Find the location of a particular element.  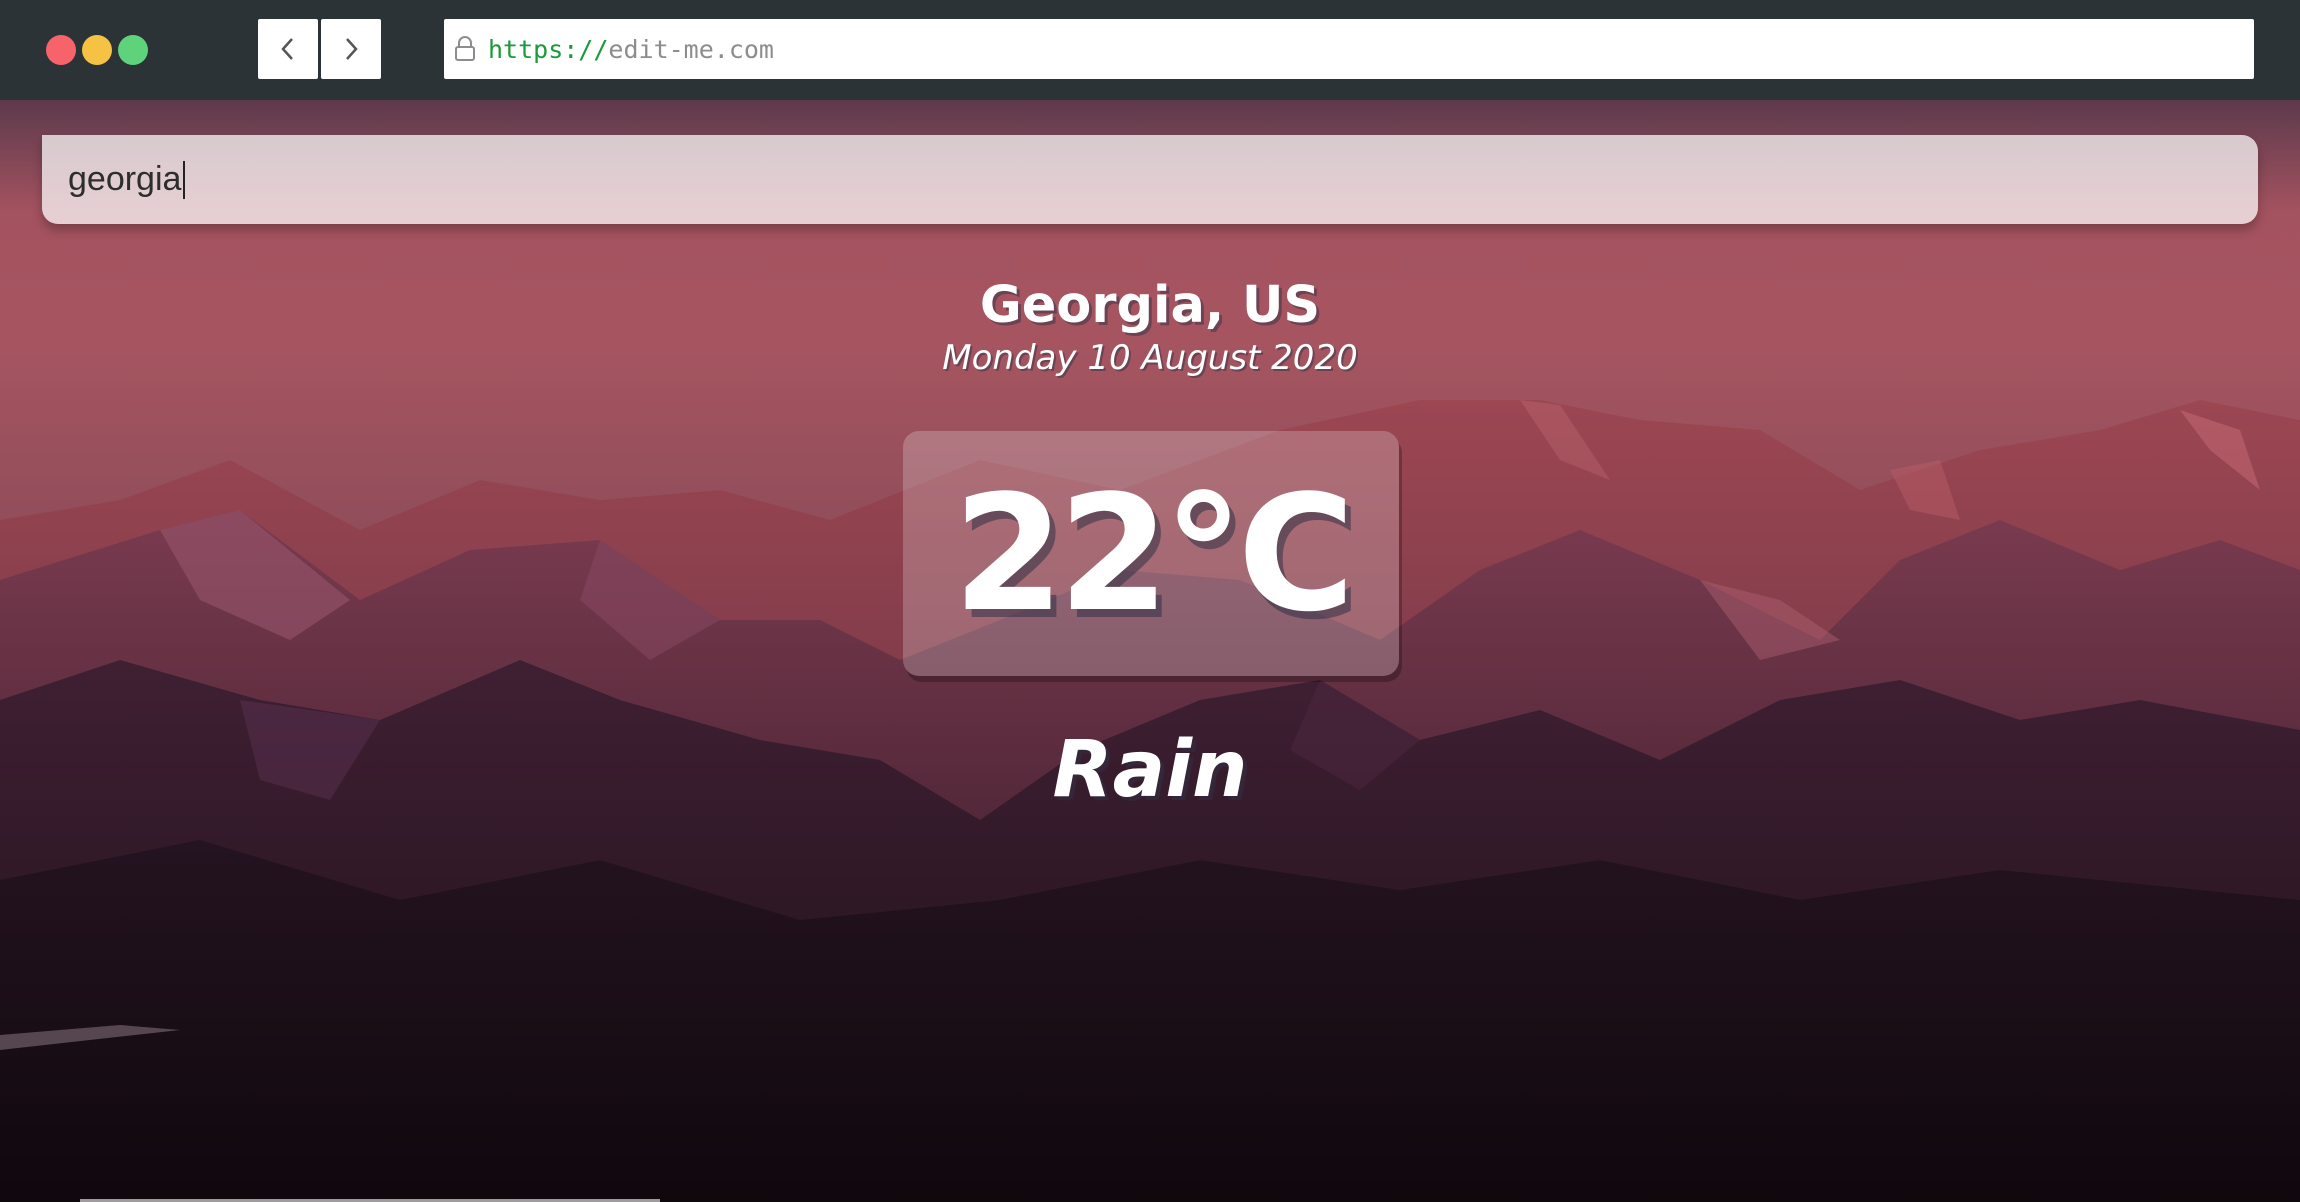

location-title: Georgia, US is located at coordinates (1150, 305).